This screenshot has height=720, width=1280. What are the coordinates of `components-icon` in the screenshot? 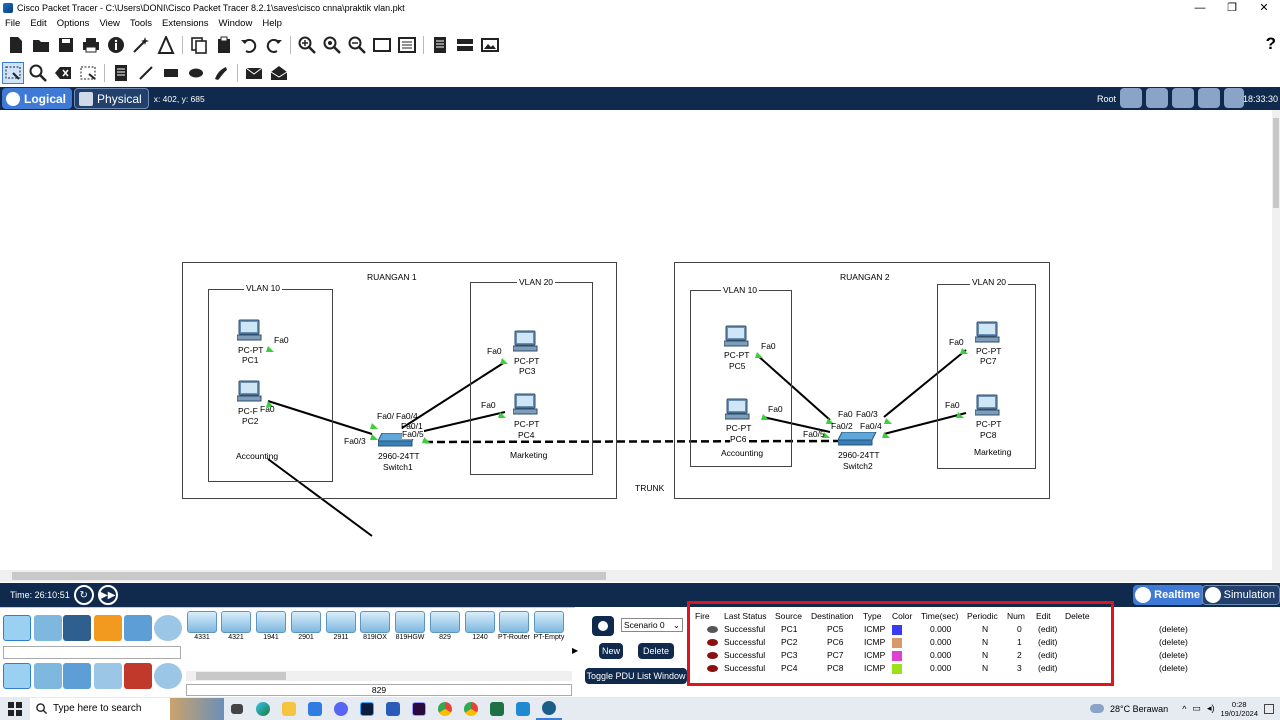 It's located at (77, 628).